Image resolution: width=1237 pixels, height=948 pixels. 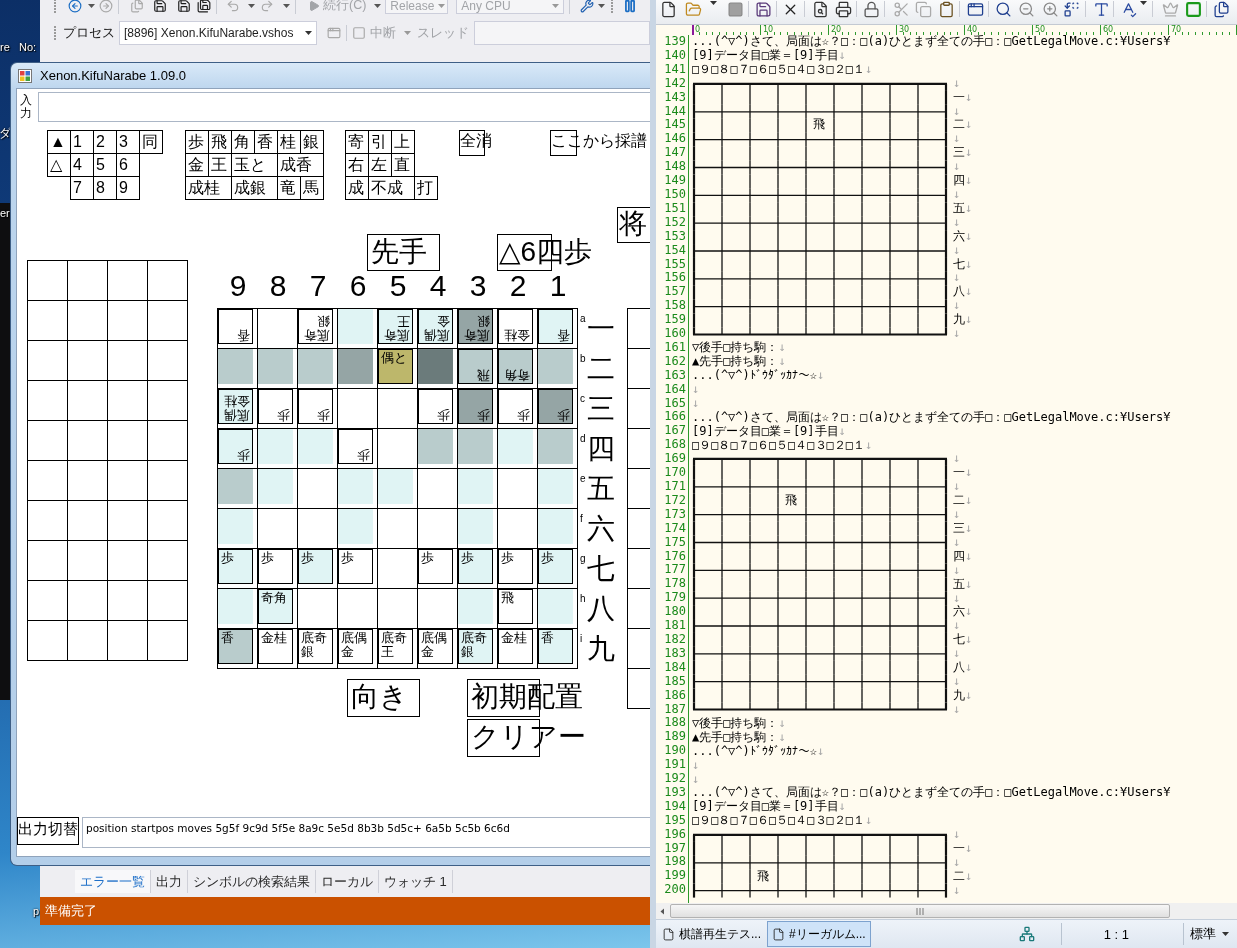 What do you see at coordinates (128, 188) in the screenshot?
I see `input-key: 9` at bounding box center [128, 188].